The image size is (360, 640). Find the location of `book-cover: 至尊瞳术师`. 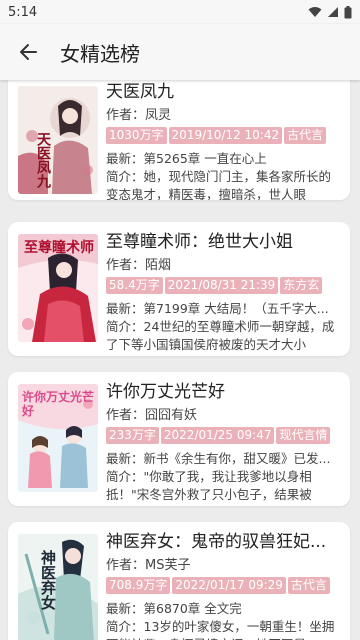

book-cover: 至尊瞳术师 is located at coordinates (58, 288).